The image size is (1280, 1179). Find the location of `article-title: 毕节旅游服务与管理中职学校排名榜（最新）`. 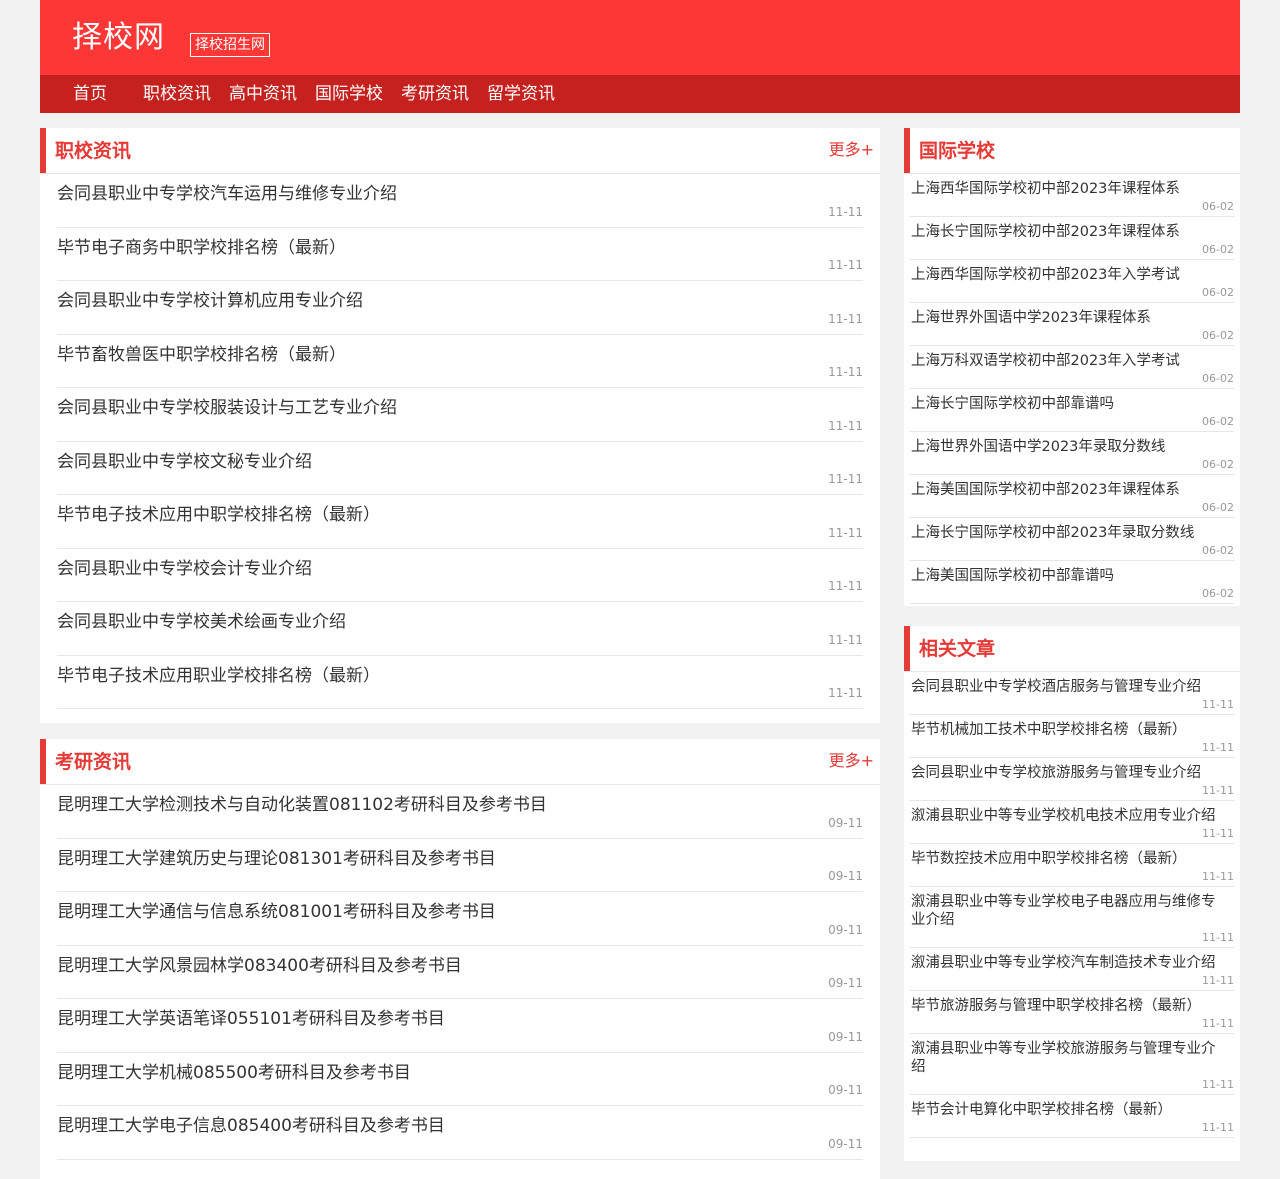

article-title: 毕节旅游服务与管理中职学校排名榜（最新） is located at coordinates (1070, 1006).